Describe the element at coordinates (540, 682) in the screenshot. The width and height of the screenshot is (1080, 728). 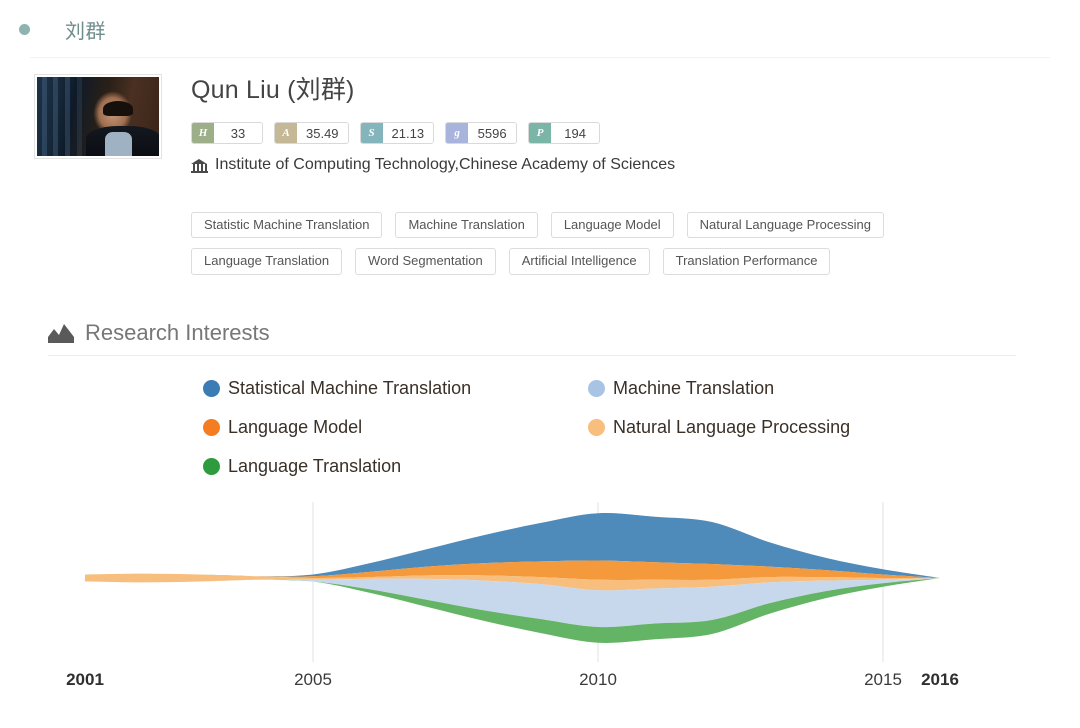
I see `chart-x-axis: 2001 2005 2010 2015 2016` at that location.